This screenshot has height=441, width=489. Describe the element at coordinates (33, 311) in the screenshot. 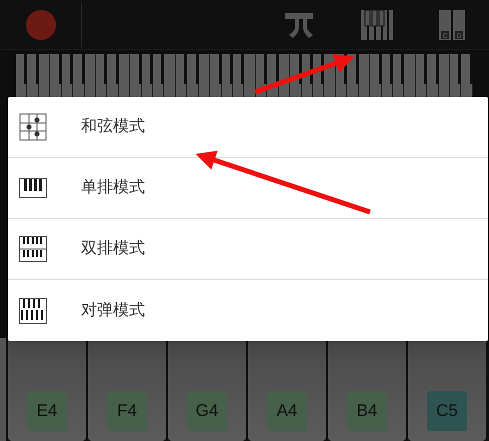

I see `duet-keyboard-icon` at that location.